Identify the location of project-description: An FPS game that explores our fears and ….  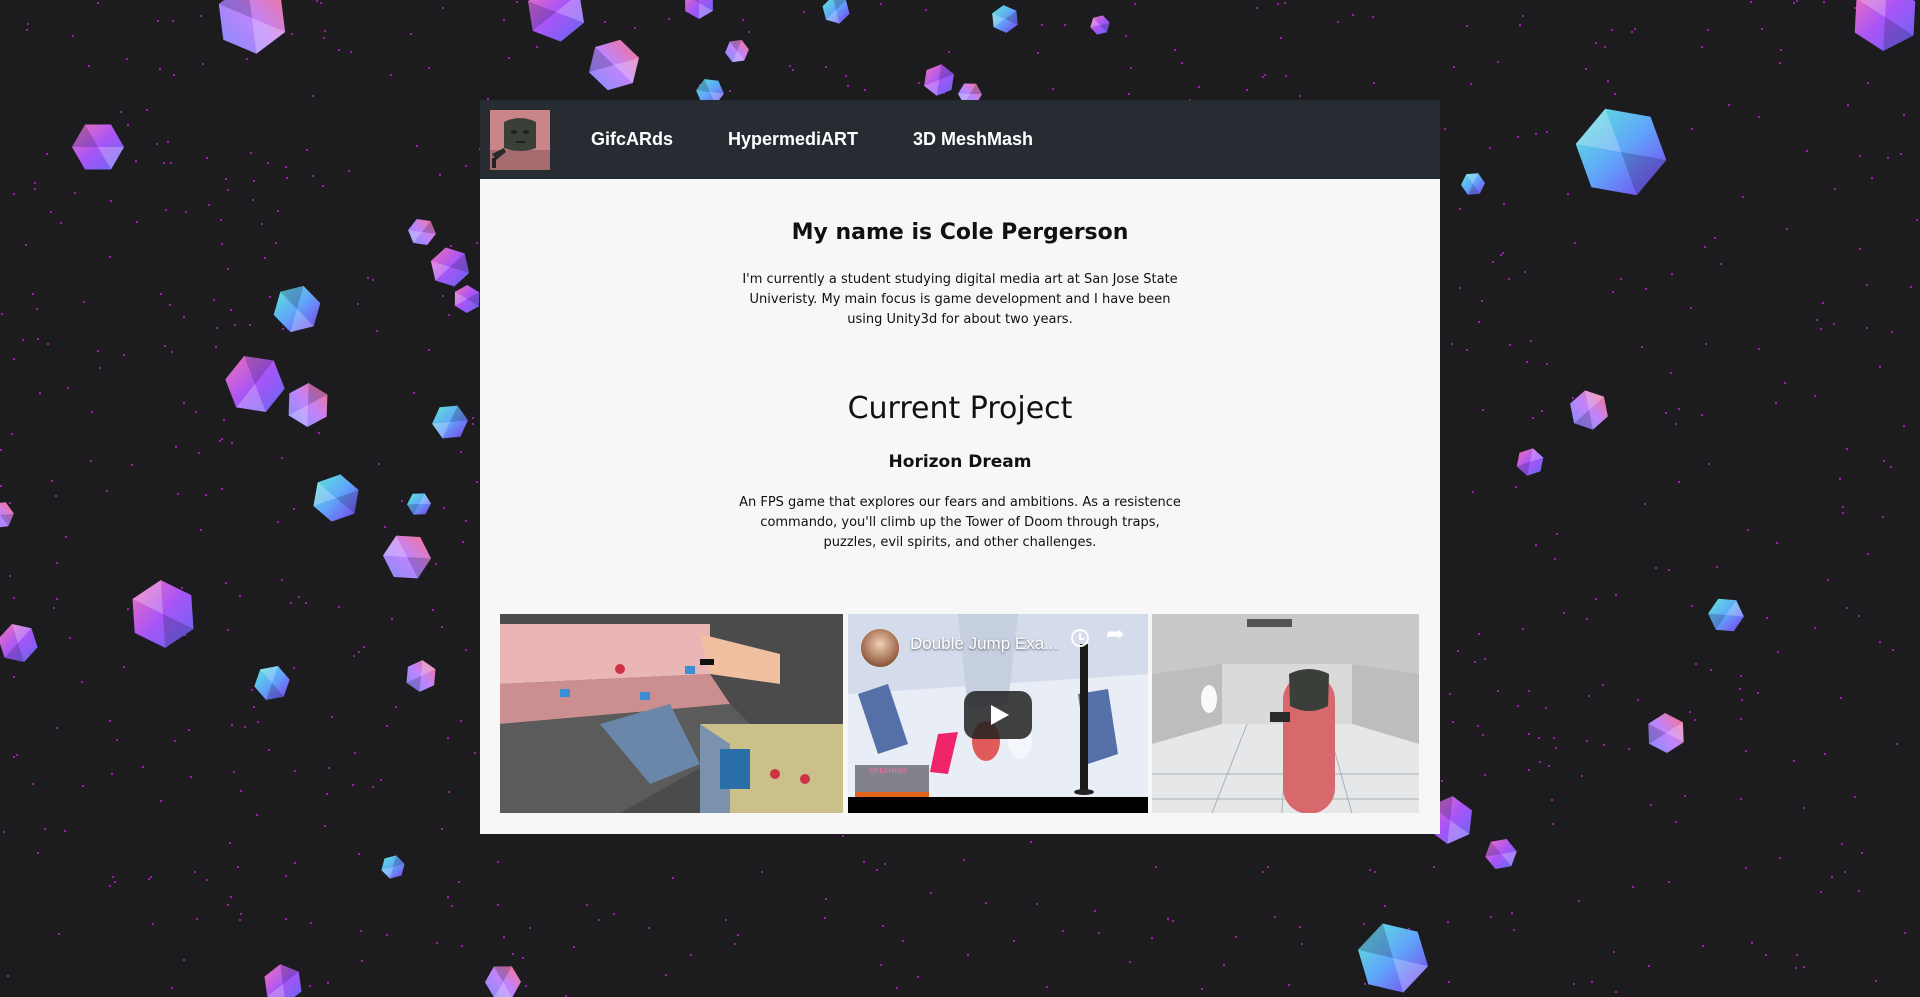
(960, 522).